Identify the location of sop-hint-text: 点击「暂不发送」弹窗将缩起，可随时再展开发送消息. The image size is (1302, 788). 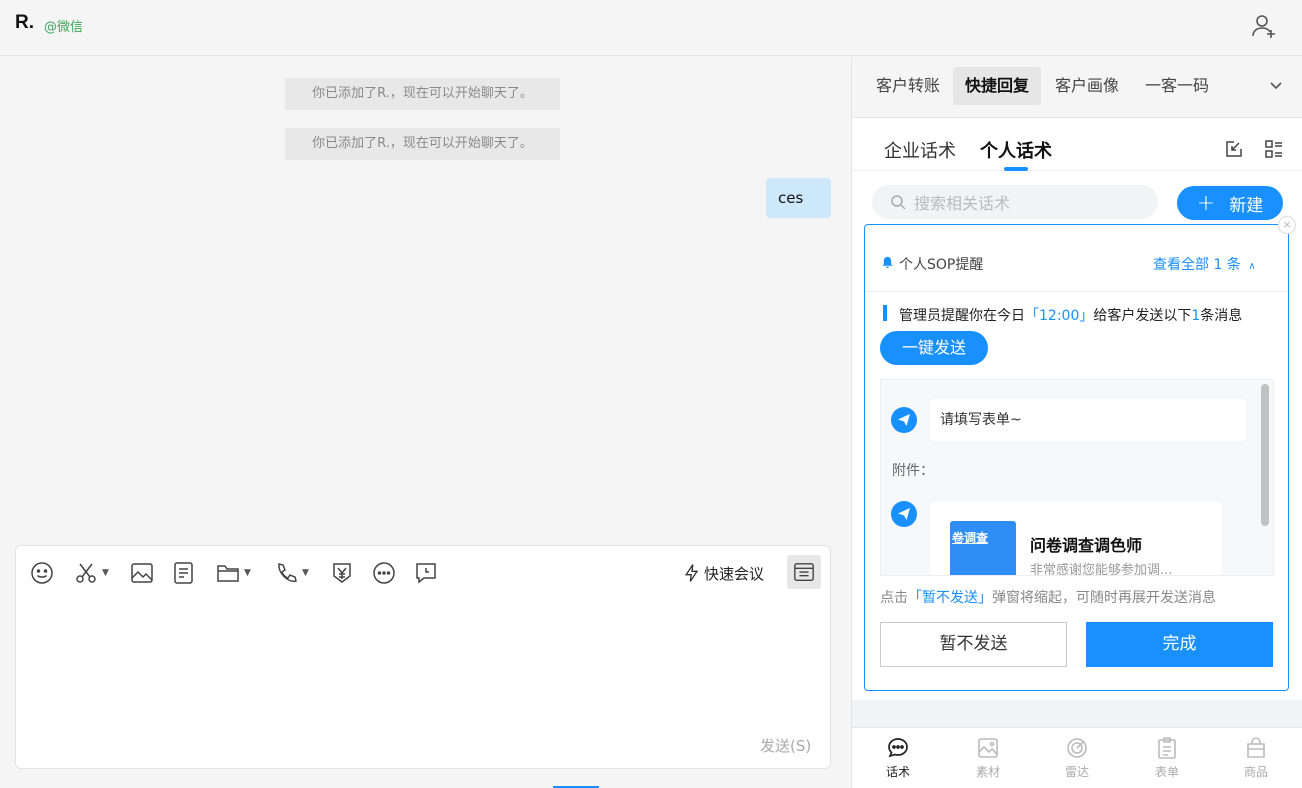
(1048, 597).